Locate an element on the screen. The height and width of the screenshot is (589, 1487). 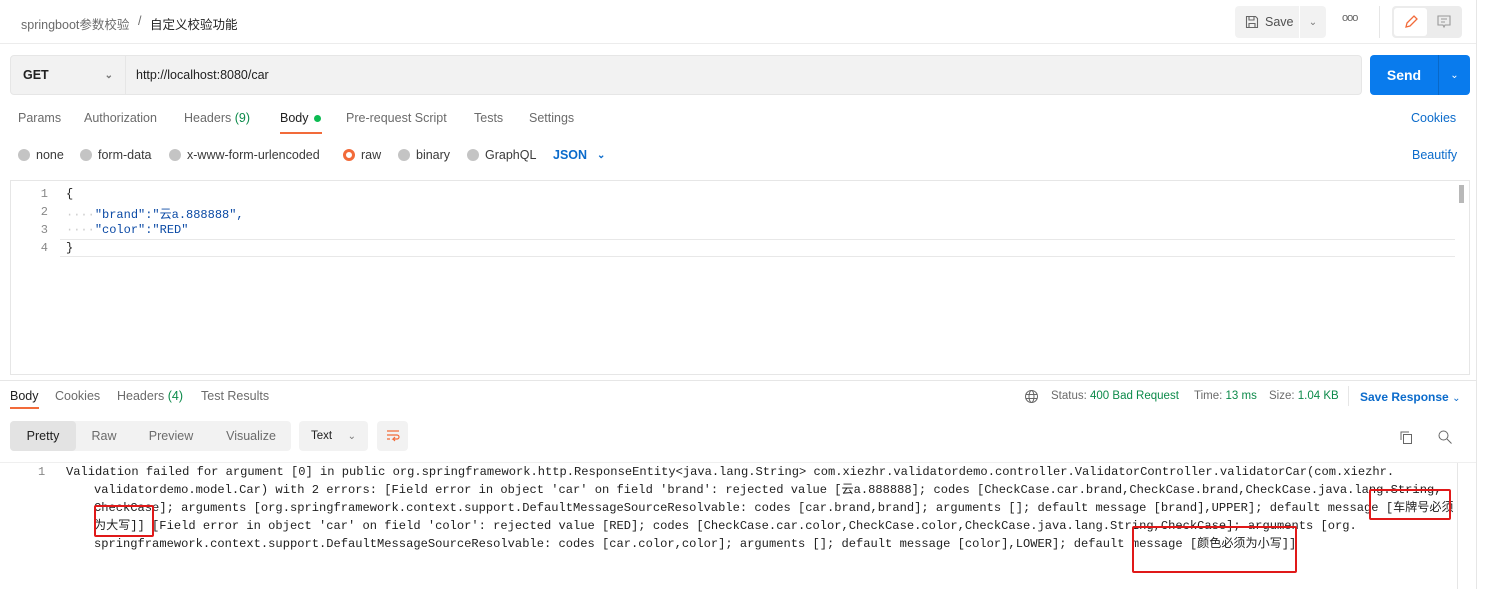
code-line: { is located at coordinates (70, 194).